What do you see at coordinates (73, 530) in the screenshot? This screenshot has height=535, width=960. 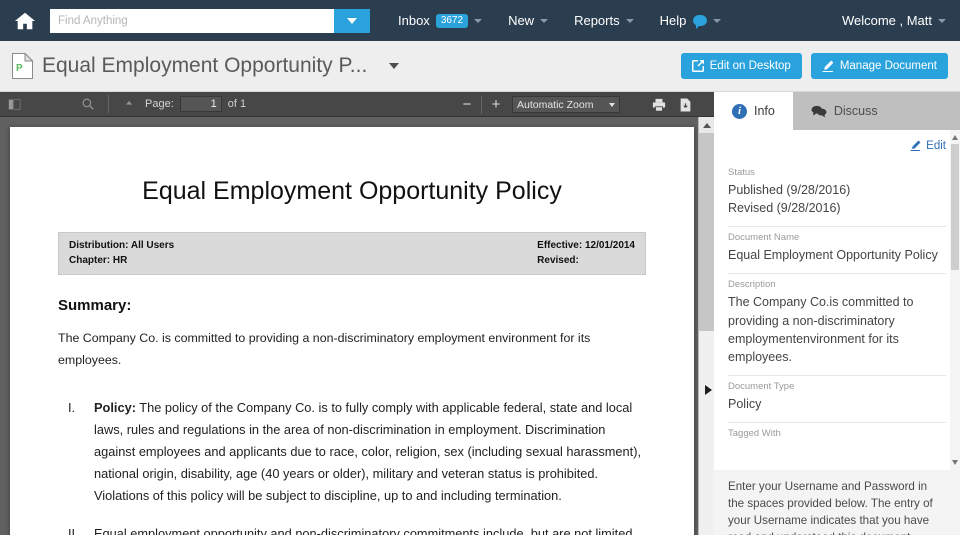 I see `item-number: II.` at bounding box center [73, 530].